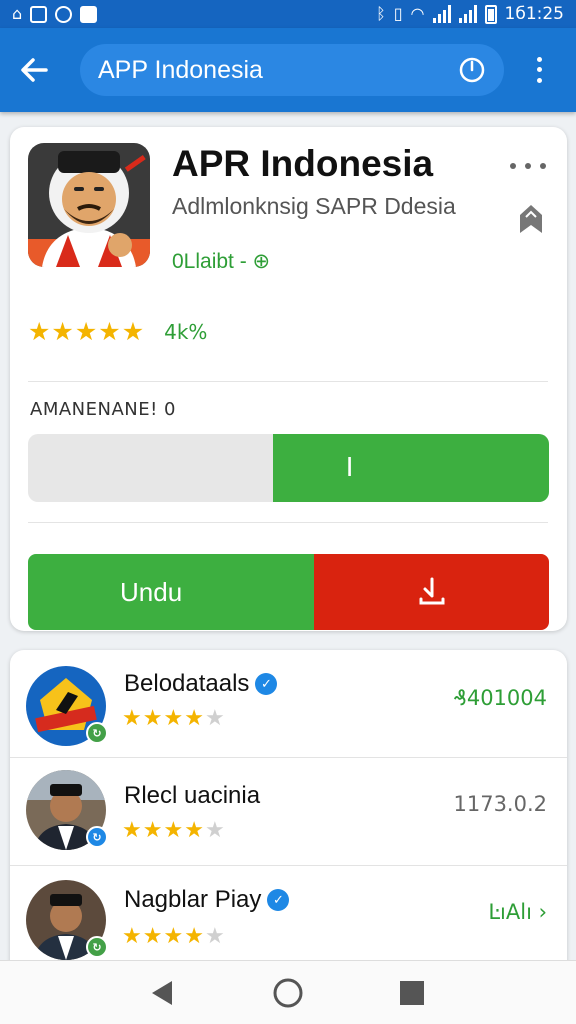 This screenshot has height=1024, width=576. I want to click on download-button-label: Undu, so click(151, 591).